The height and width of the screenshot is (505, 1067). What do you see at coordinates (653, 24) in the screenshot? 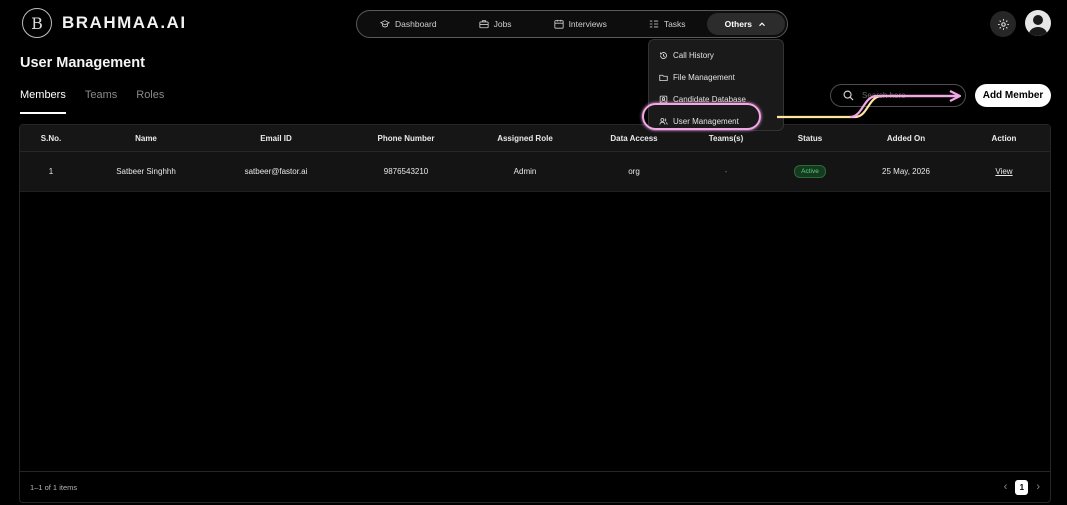
I see `checklist-icon` at bounding box center [653, 24].